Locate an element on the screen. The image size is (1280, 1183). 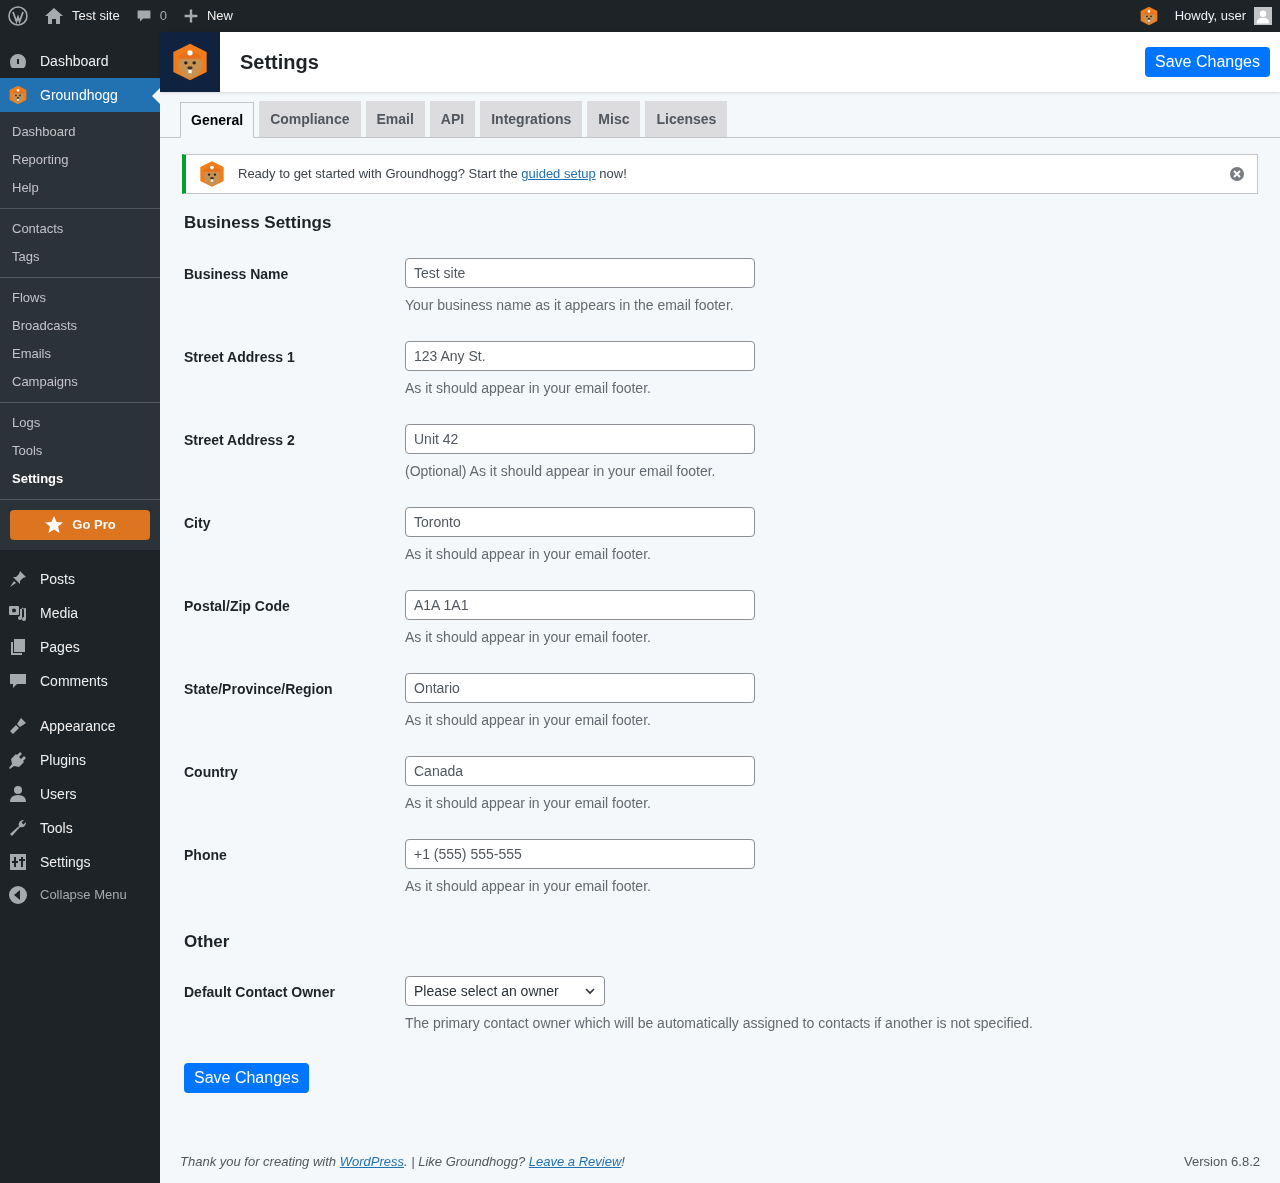
submenu-item: Flows is located at coordinates (80, 298).